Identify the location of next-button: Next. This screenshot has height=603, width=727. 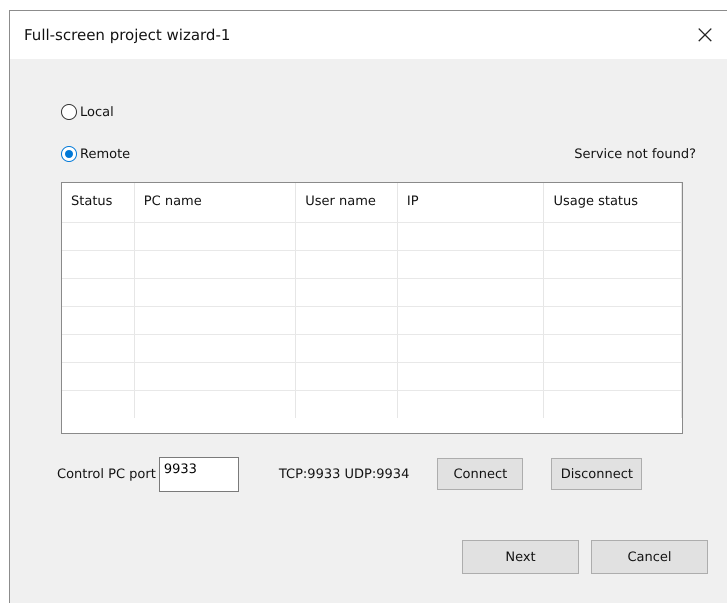
(520, 557).